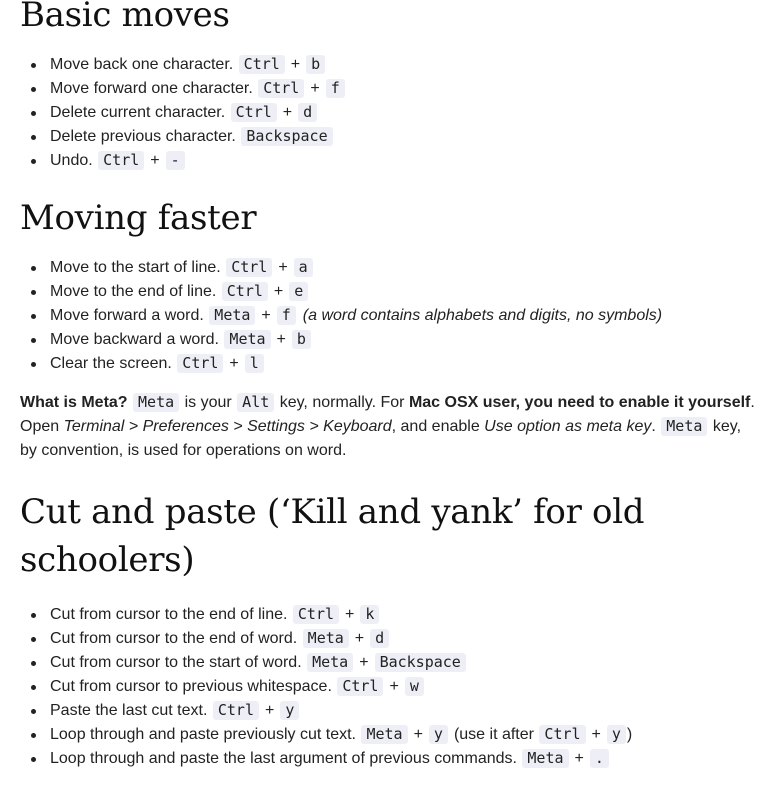 Image resolution: width=762 pixels, height=794 pixels. I want to click on list-item: Move backward a word. Meta + b, so click(396, 340).